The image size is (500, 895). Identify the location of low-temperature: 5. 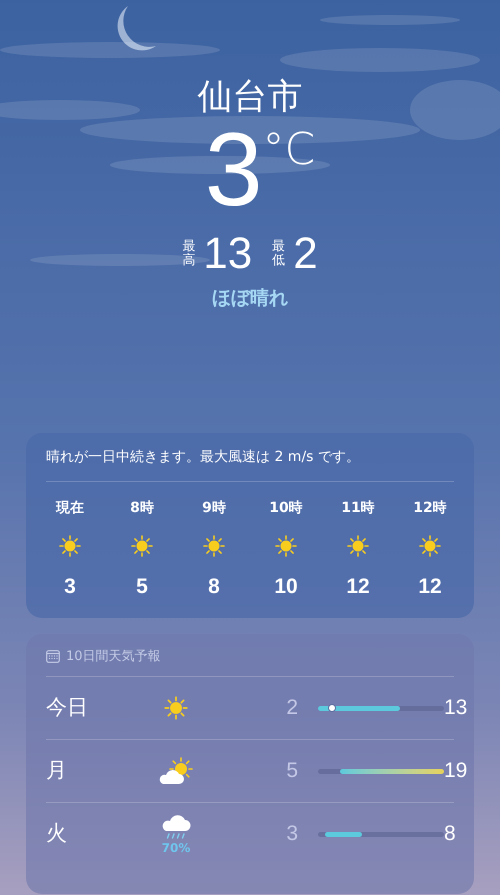
(291, 771).